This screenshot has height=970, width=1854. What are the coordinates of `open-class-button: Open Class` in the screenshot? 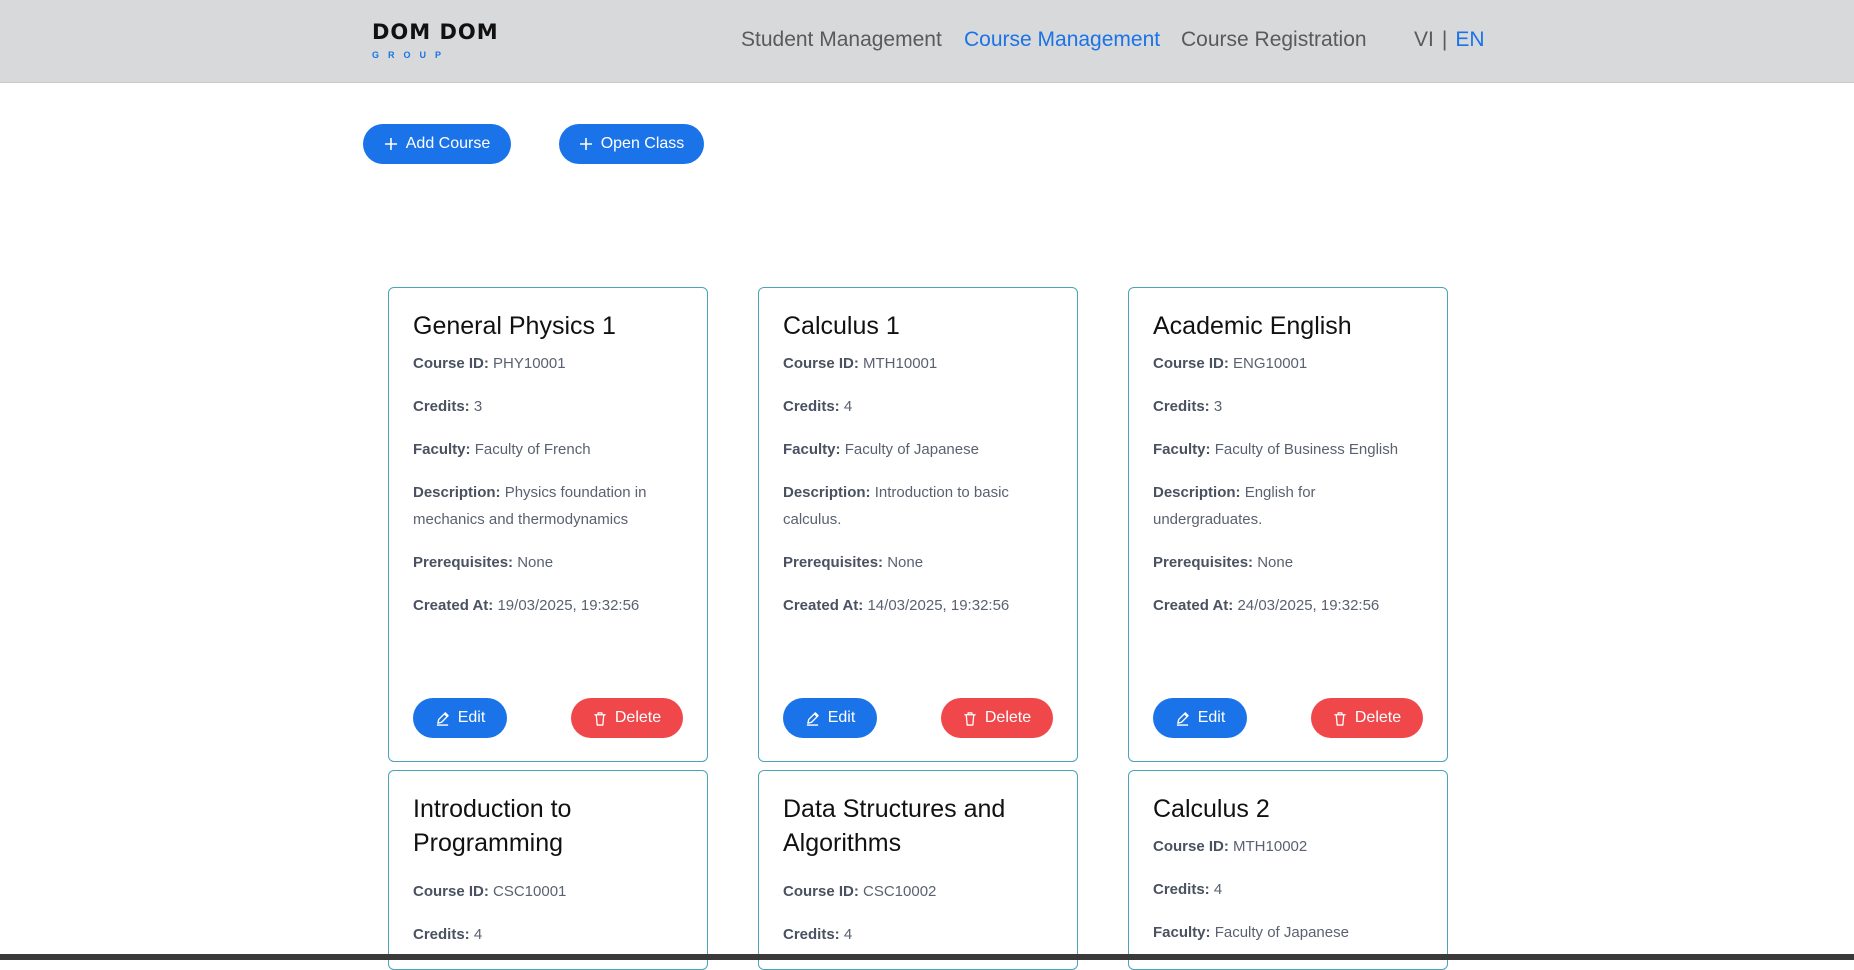 It's located at (631, 144).